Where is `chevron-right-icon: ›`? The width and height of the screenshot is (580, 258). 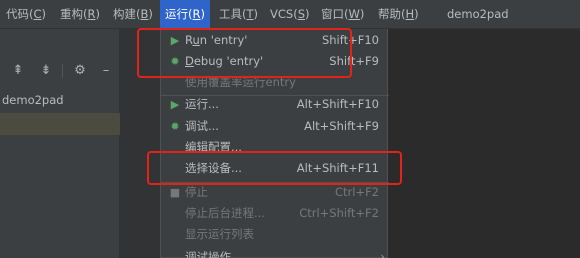
chevron-right-icon: › is located at coordinates (382, 254).